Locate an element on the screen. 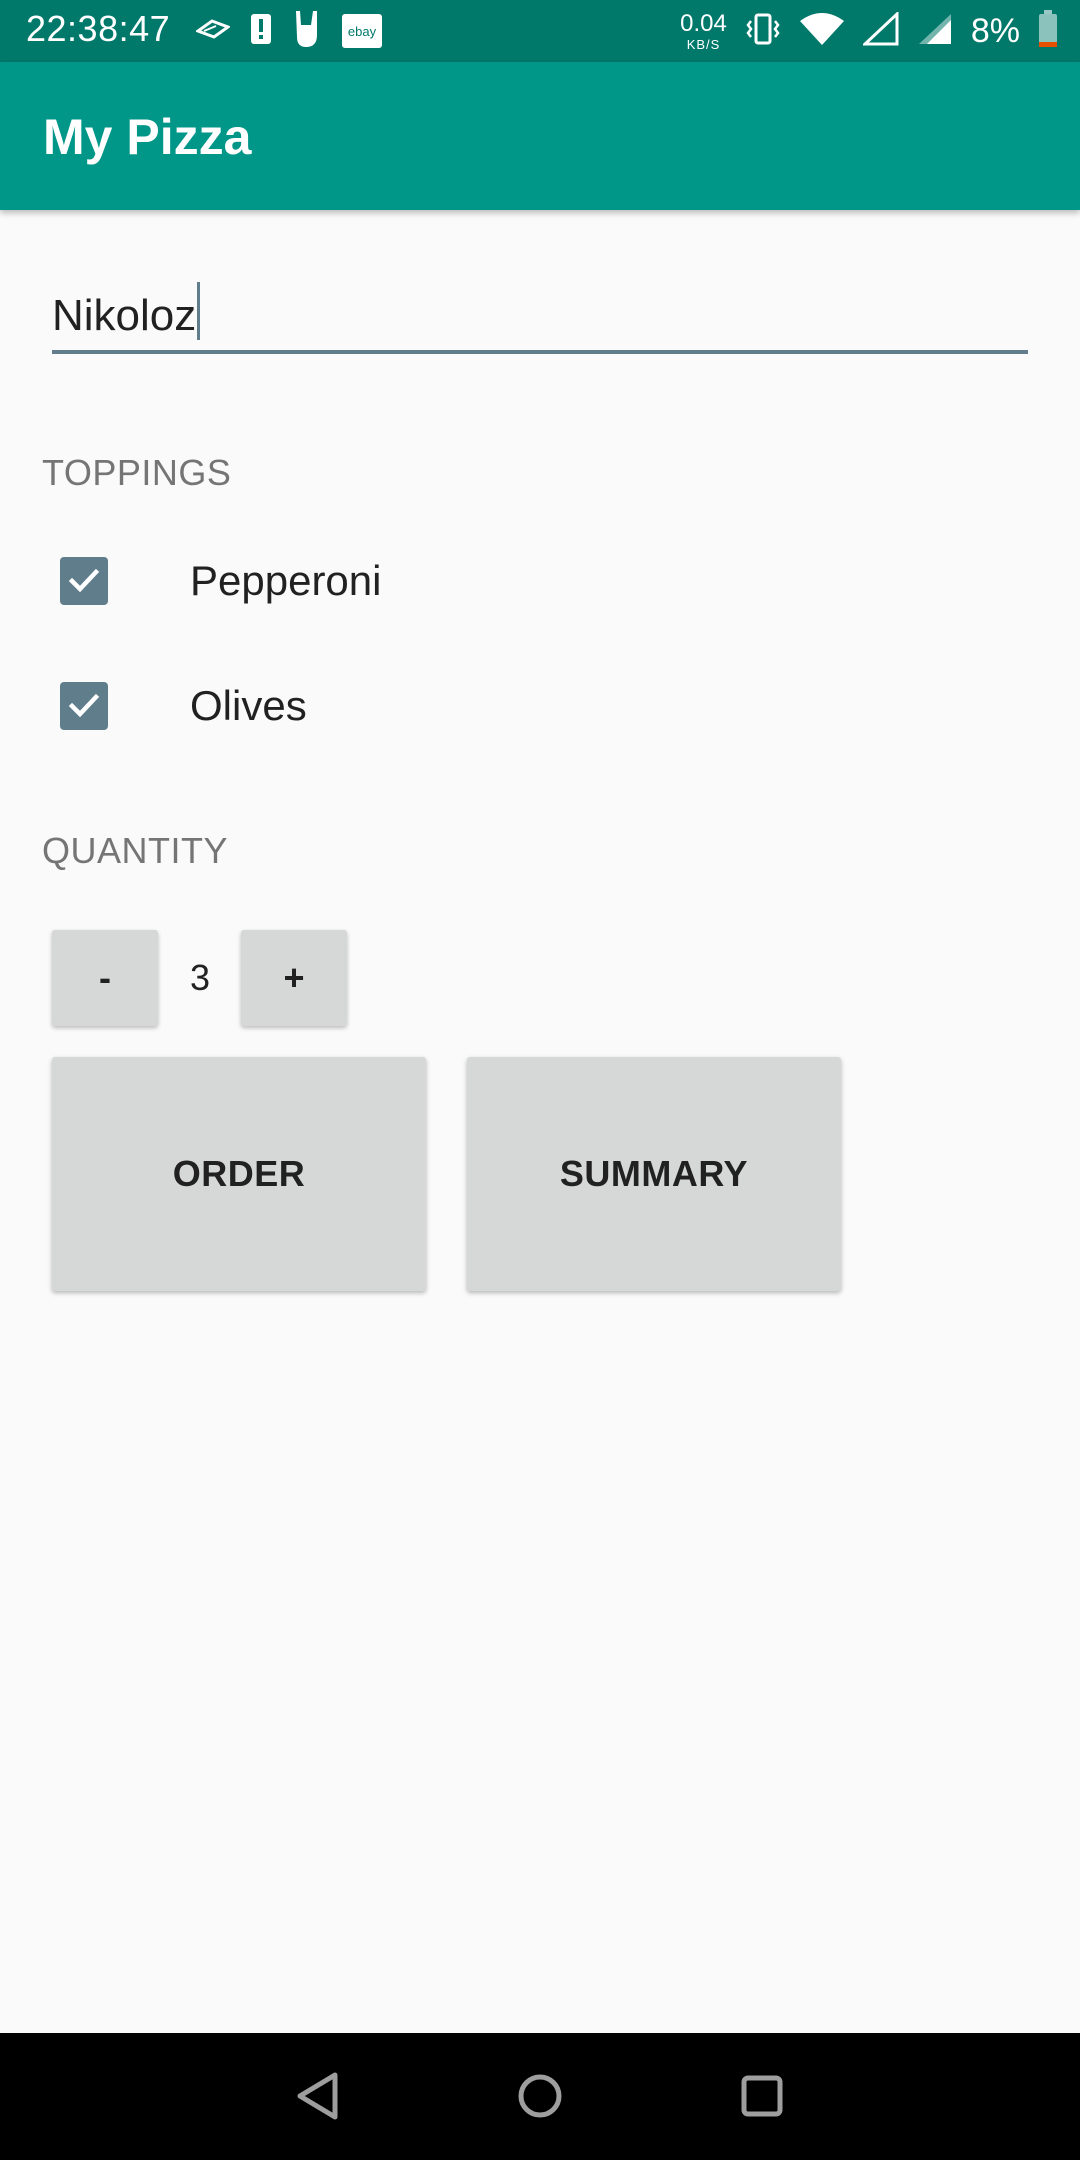 The width and height of the screenshot is (1080, 2160). name-input: Nikoloz is located at coordinates (540, 312).